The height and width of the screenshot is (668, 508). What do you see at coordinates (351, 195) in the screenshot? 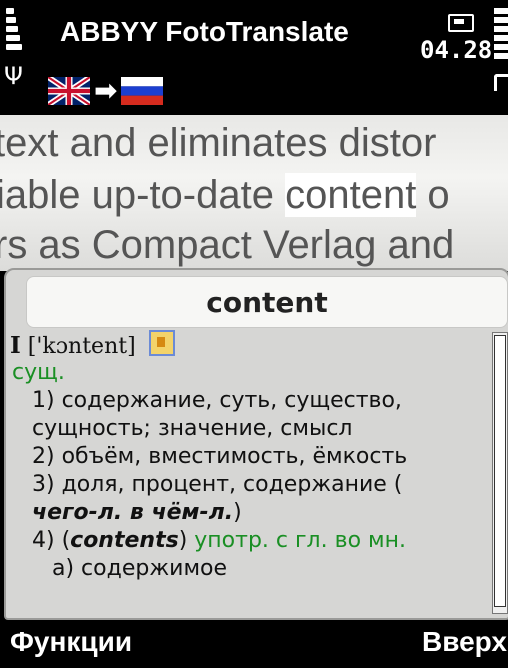
I see `highlighted-word: content` at bounding box center [351, 195].